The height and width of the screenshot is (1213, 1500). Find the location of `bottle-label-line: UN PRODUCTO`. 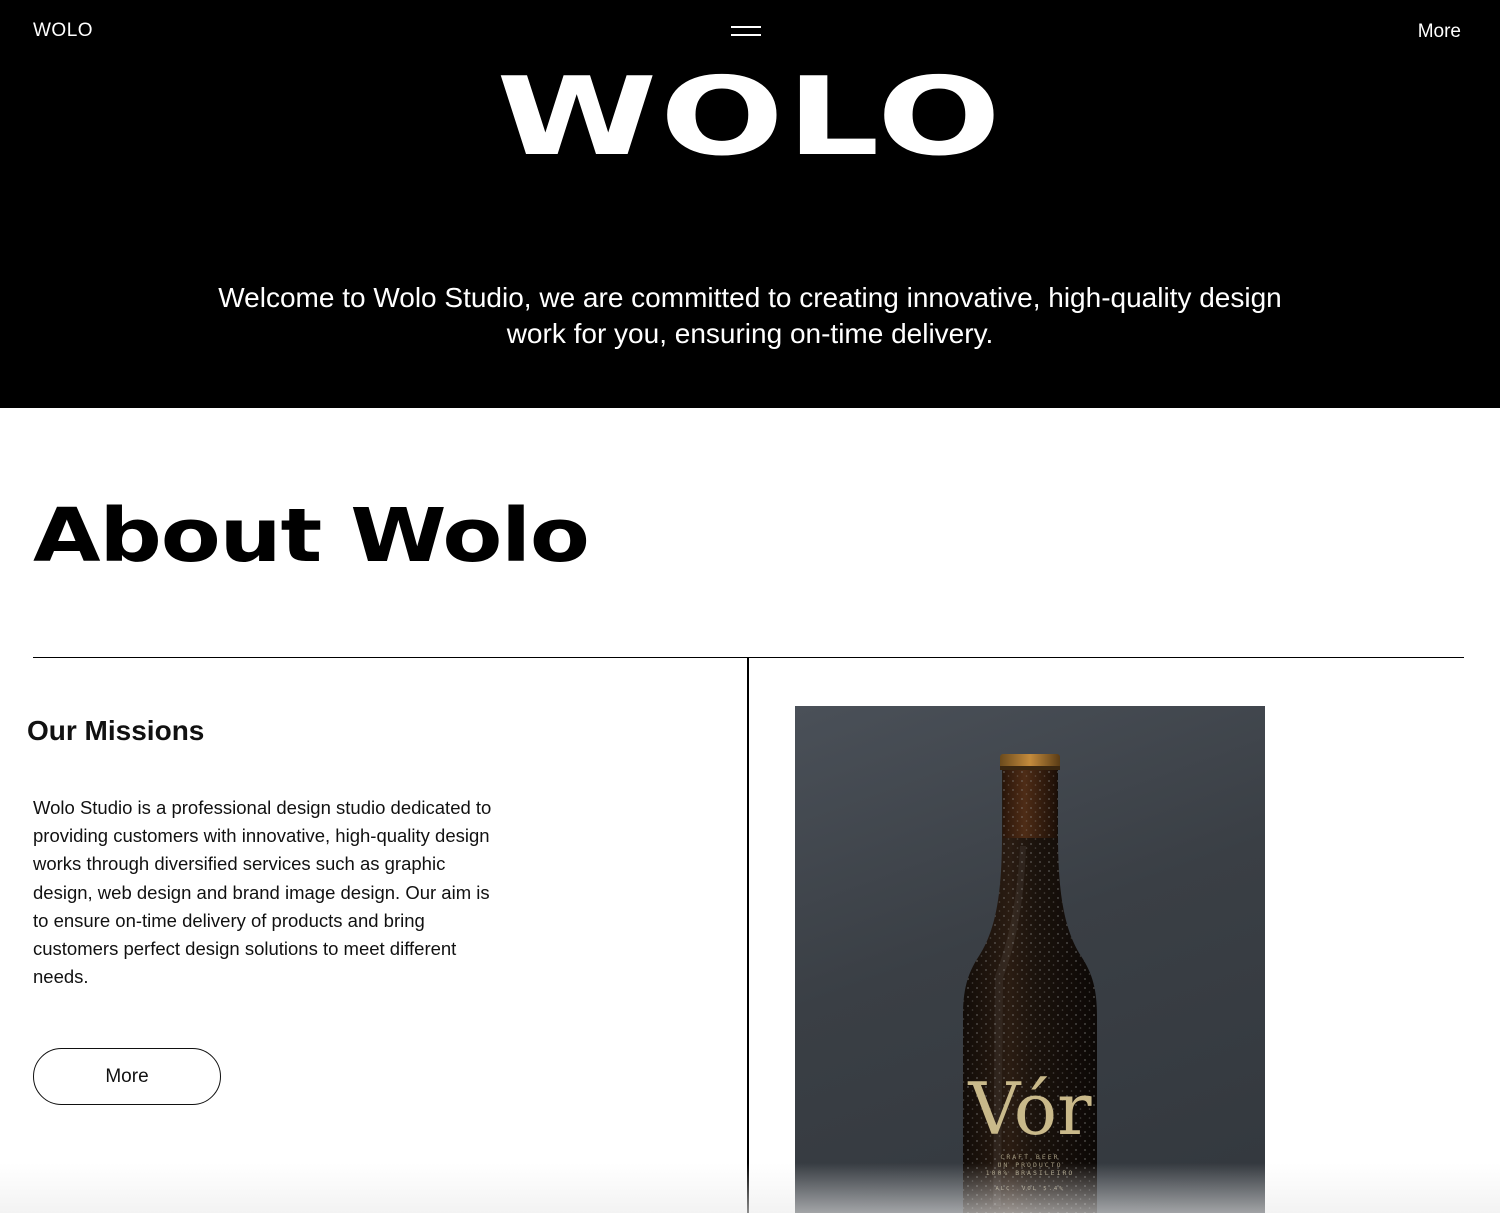

bottle-label-line: UN PRODUCTO is located at coordinates (1029, 1165).